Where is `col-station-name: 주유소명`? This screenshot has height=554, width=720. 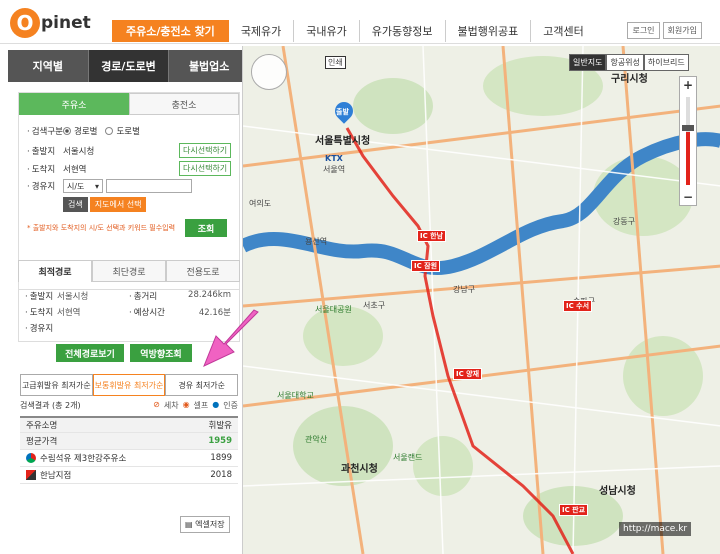
col-station-name: 주유소명 is located at coordinates (42, 426).